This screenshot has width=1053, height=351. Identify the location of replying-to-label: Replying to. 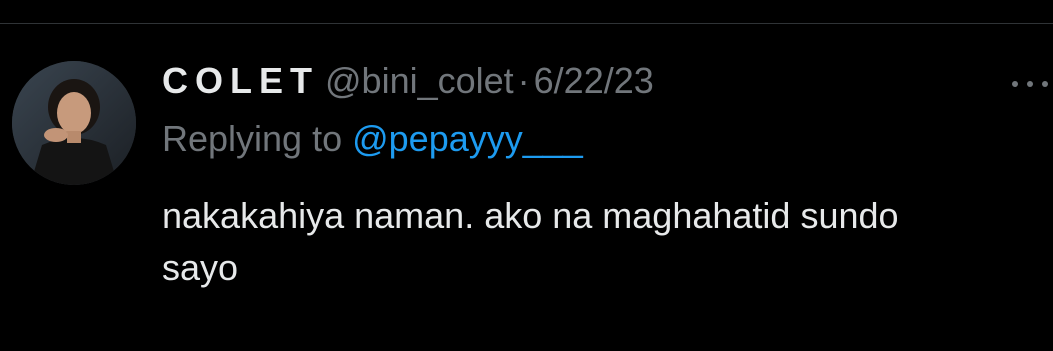
(252, 138).